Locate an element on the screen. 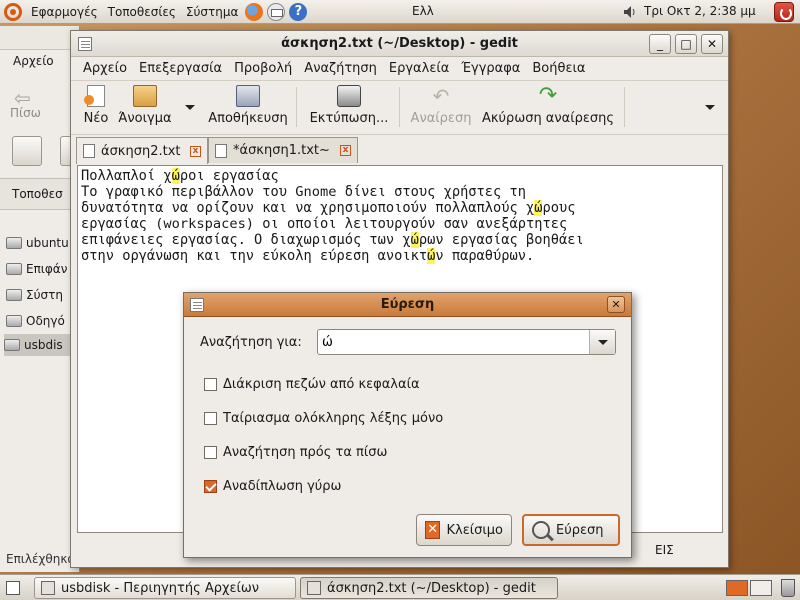 This screenshot has width=800, height=600. place-item: Επιφάν is located at coordinates (43, 269).